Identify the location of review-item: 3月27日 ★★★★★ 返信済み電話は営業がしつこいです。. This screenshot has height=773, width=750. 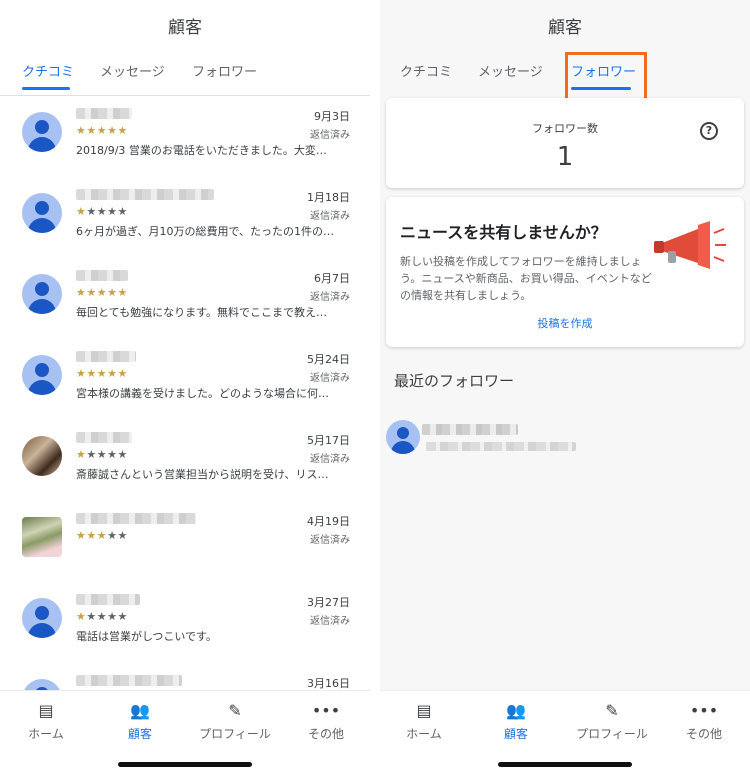
(185, 630).